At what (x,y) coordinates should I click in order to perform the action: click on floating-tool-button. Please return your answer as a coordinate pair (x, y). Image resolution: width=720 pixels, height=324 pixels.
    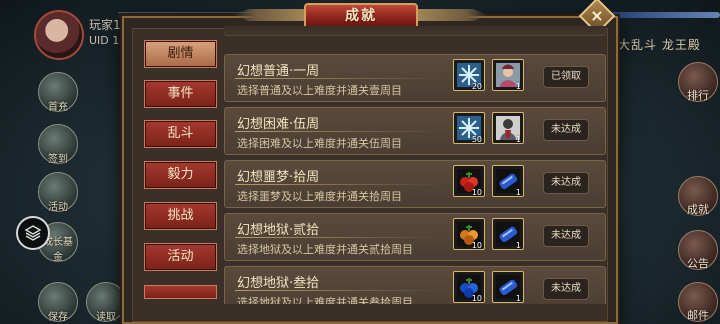
    Looking at the image, I should click on (33, 233).